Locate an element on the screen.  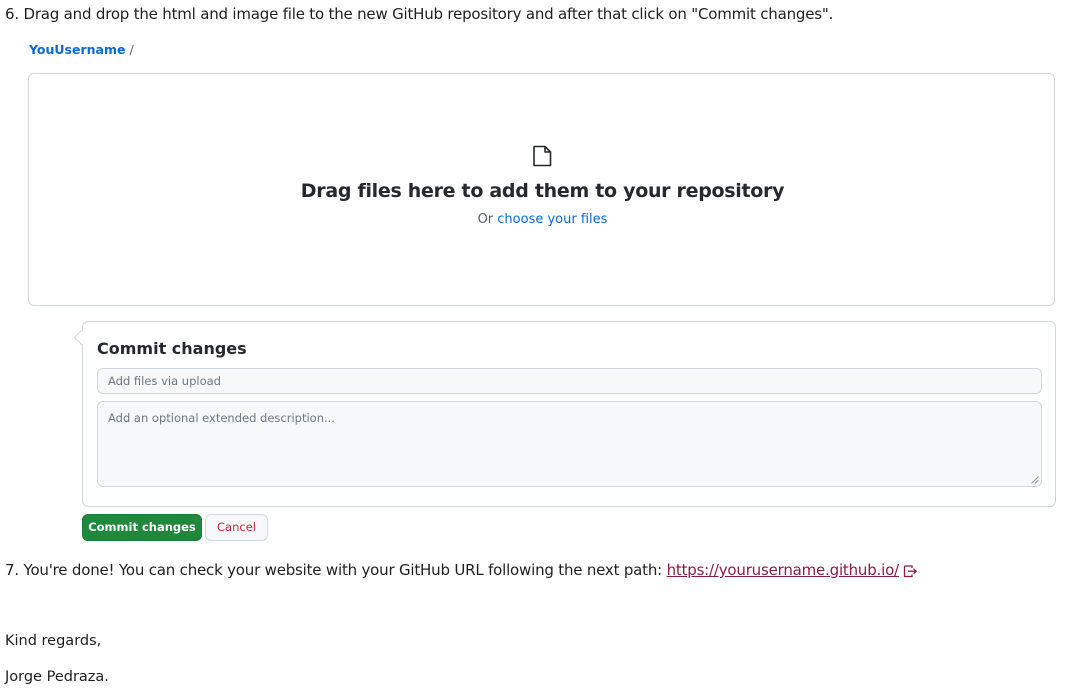
closing-regards: Kind regards, is located at coordinates (53, 641).